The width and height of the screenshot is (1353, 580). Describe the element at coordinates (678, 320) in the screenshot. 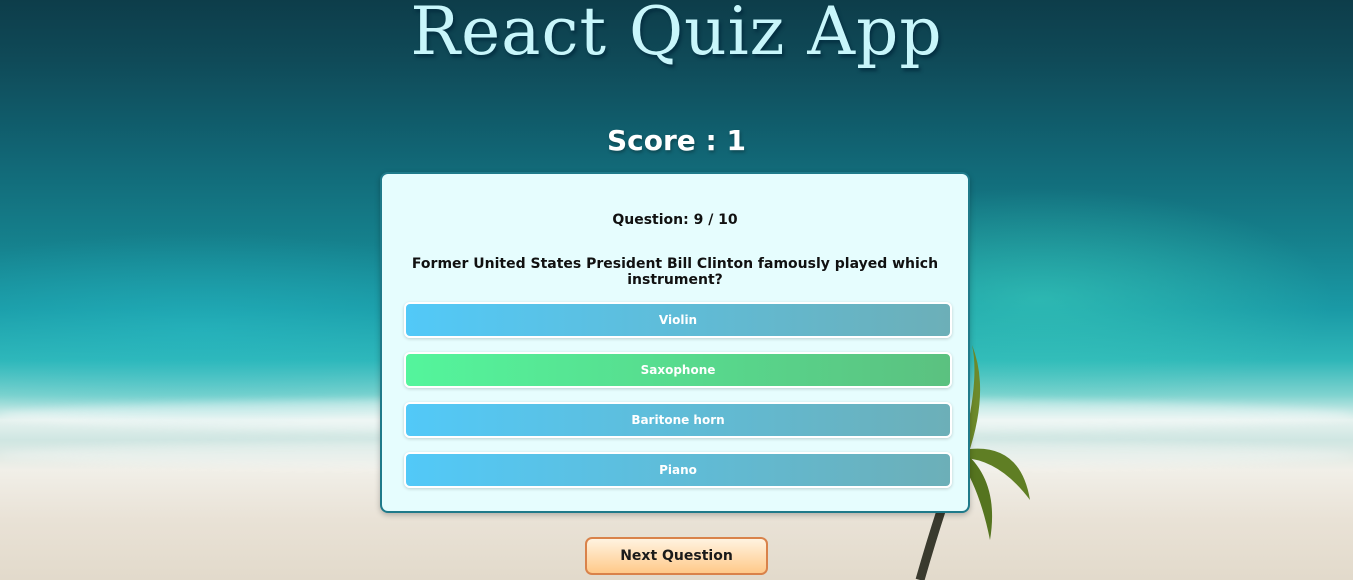

I see `answer-button-violin: Violin` at that location.